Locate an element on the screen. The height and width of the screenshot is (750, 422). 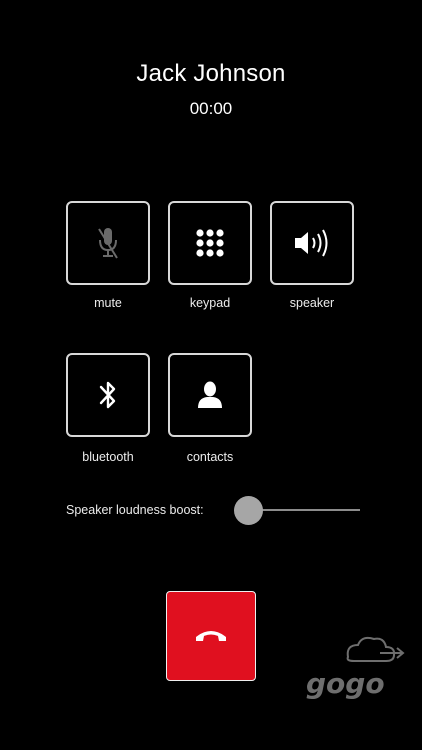
gogo-logo-text: gogo is located at coordinates (345, 683).